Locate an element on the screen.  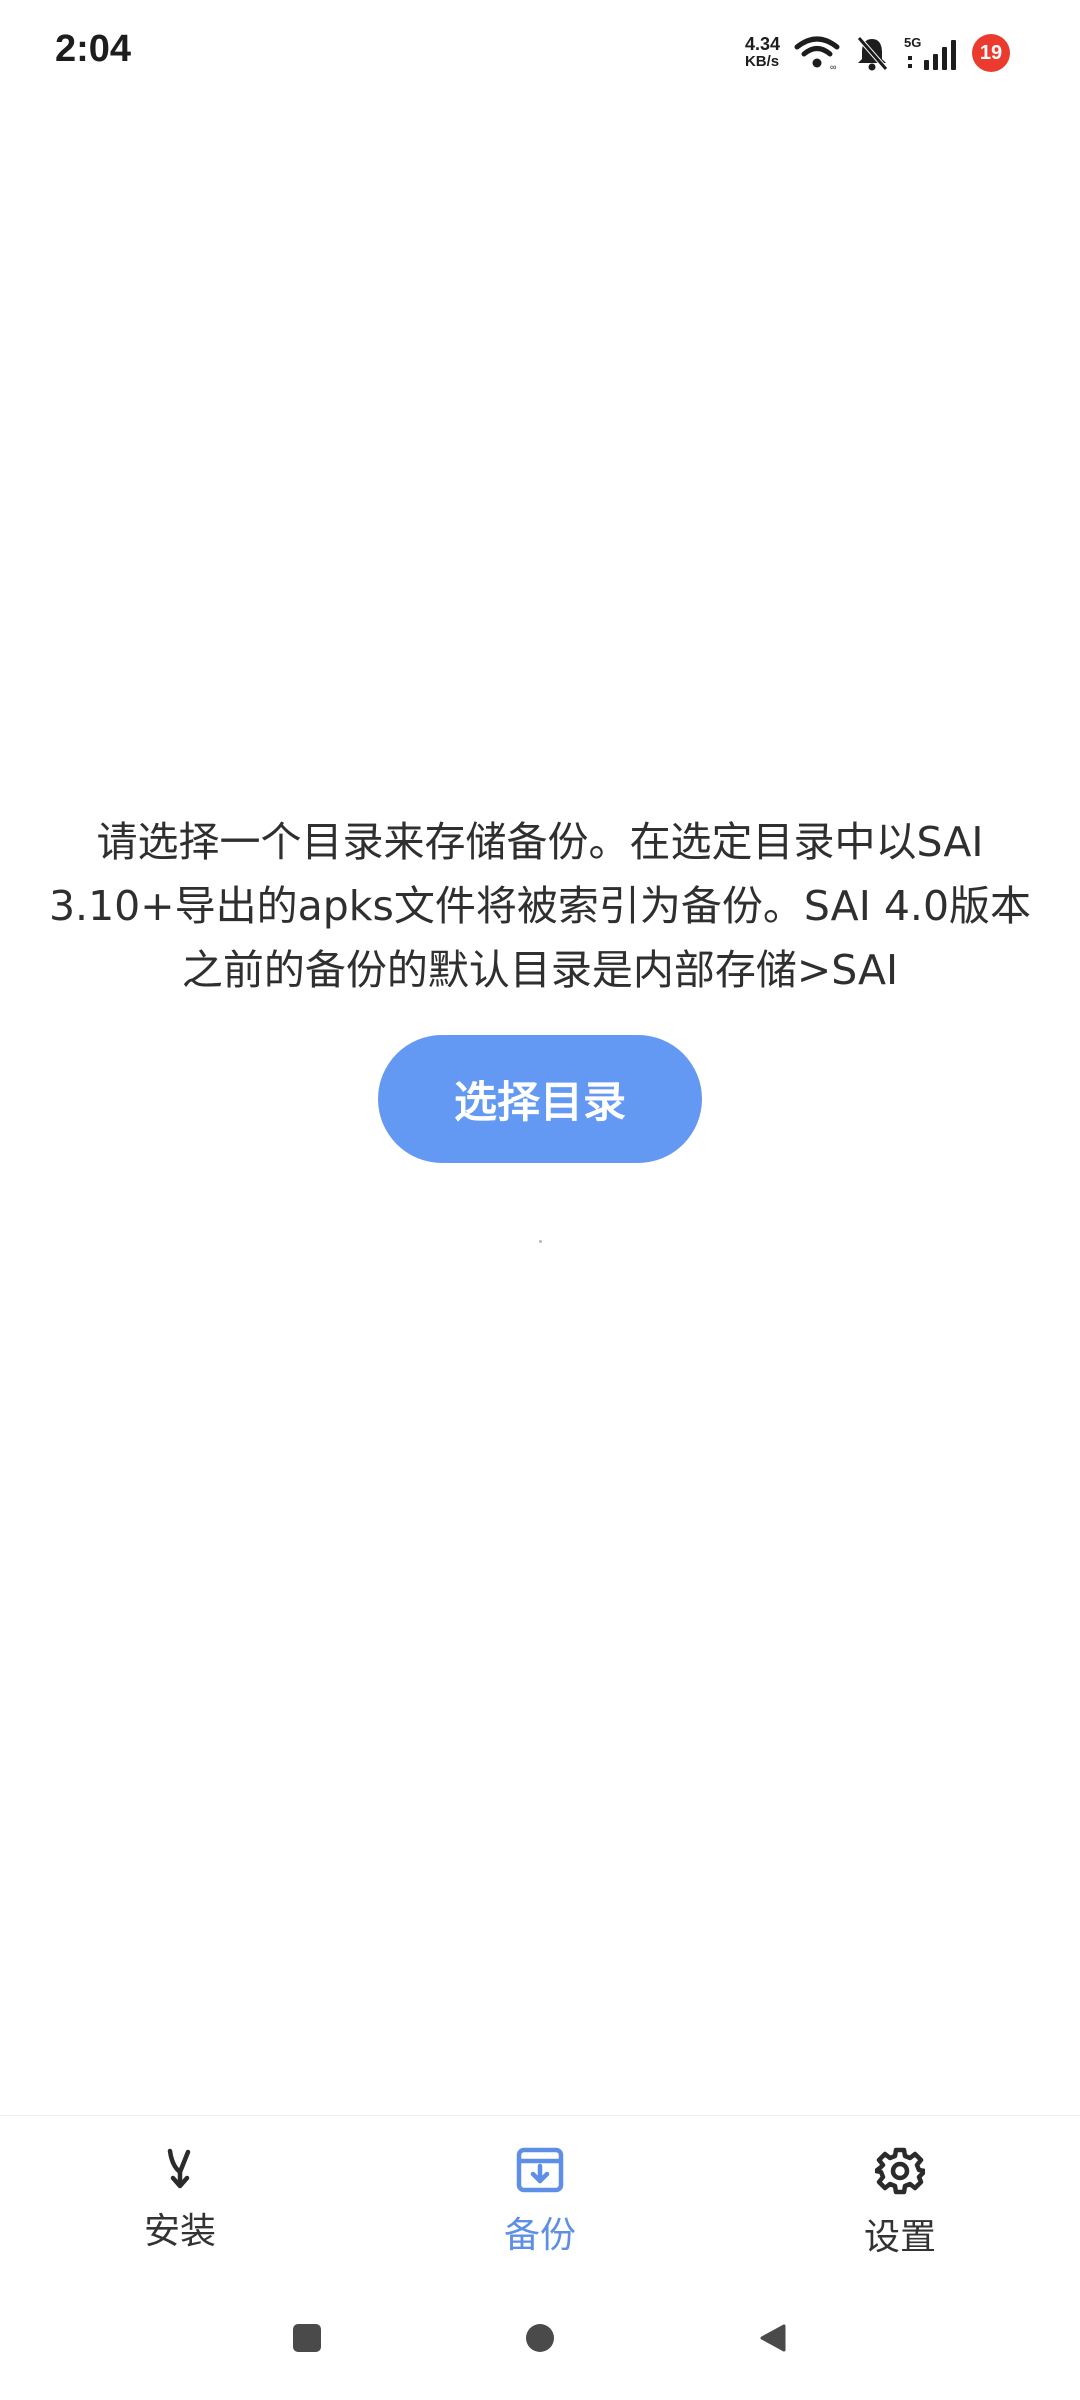
square-icon is located at coordinates (307, 2340).